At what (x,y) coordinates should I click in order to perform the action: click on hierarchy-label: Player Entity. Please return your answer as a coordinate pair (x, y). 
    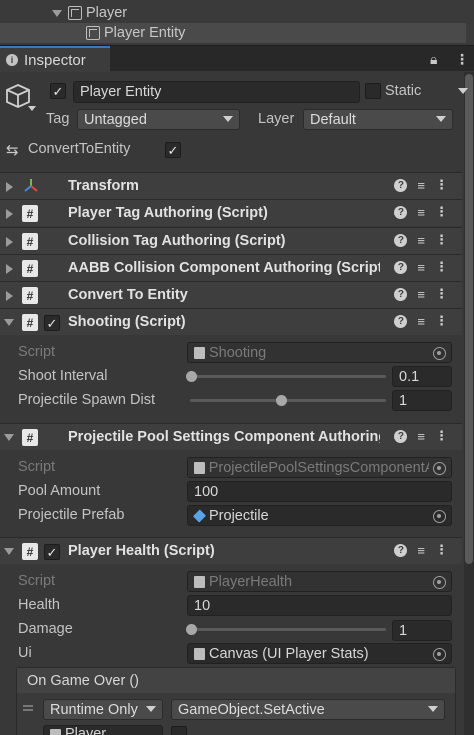
    Looking at the image, I should click on (145, 33).